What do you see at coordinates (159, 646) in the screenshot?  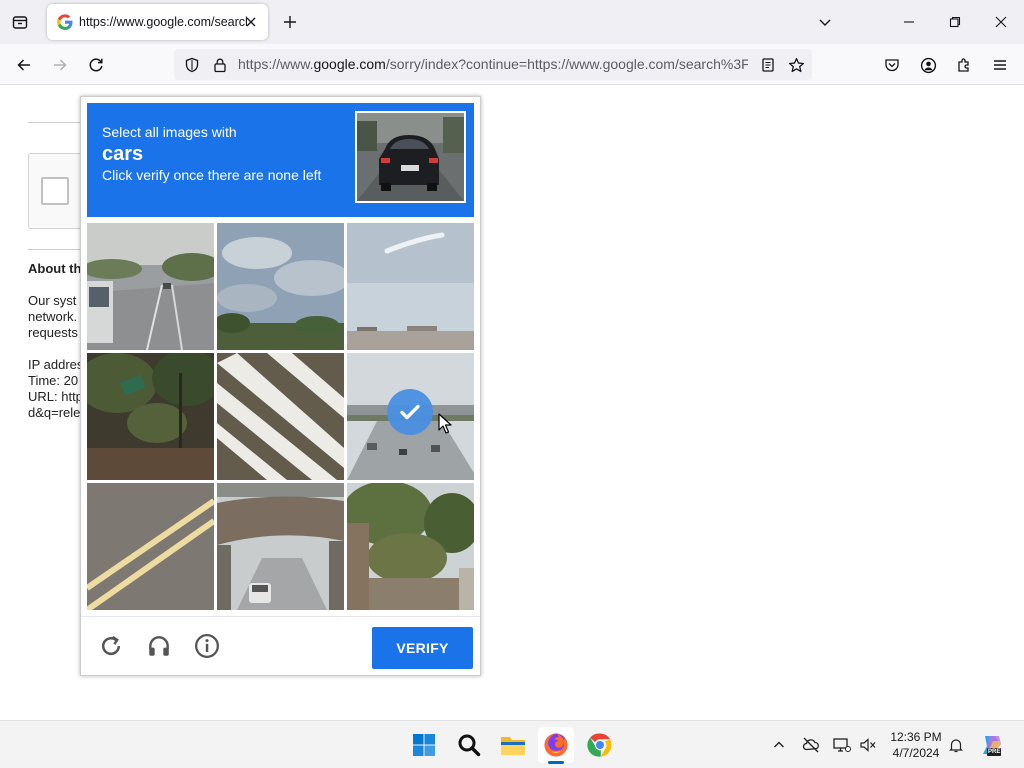 I see `audio-challenge-icon` at bounding box center [159, 646].